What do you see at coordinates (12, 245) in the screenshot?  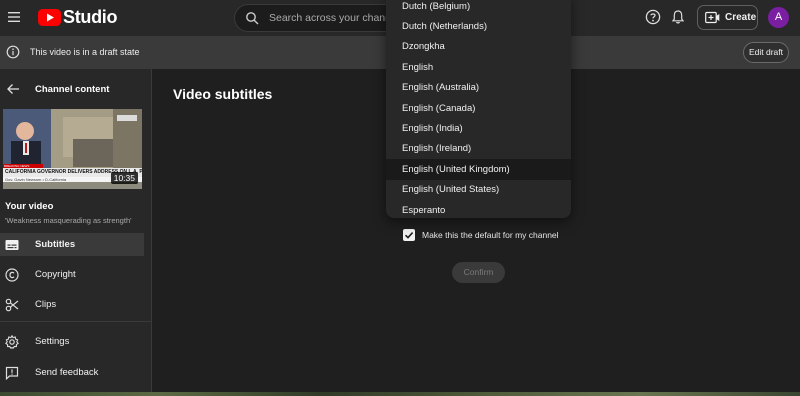 I see `subtitles-icon` at bounding box center [12, 245].